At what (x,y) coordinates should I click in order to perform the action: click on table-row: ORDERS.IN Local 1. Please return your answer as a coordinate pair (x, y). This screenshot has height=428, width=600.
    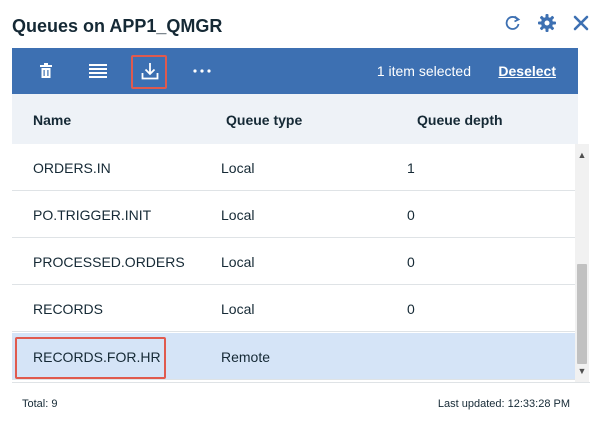
    Looking at the image, I should click on (293, 167).